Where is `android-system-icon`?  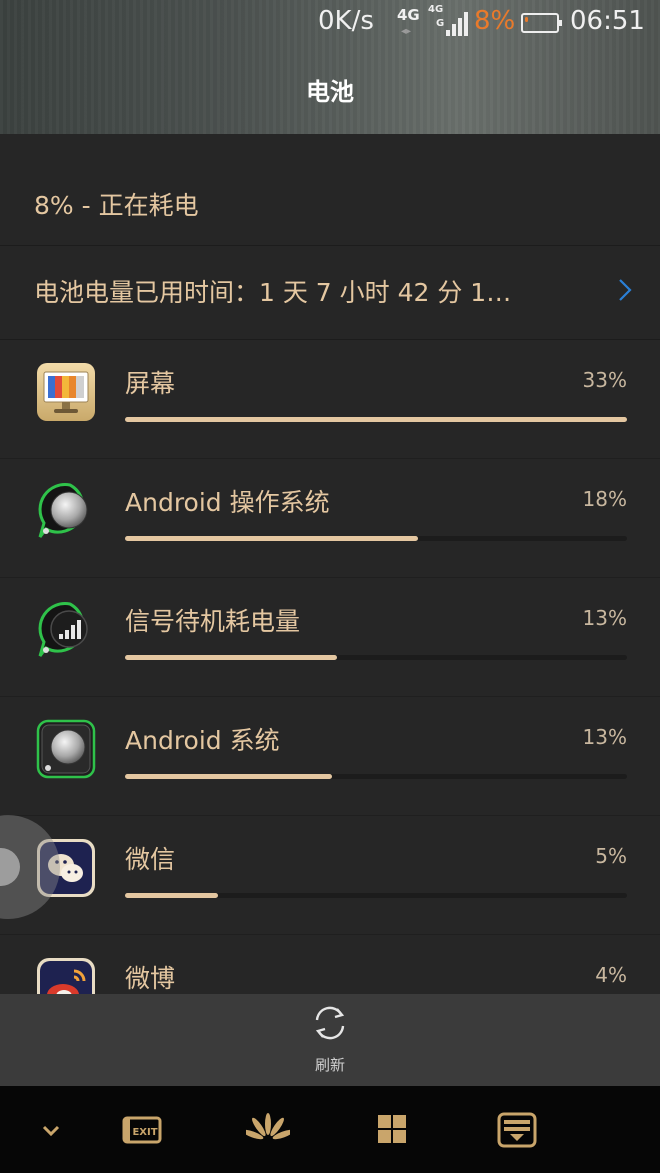
android-system-icon is located at coordinates (66, 749).